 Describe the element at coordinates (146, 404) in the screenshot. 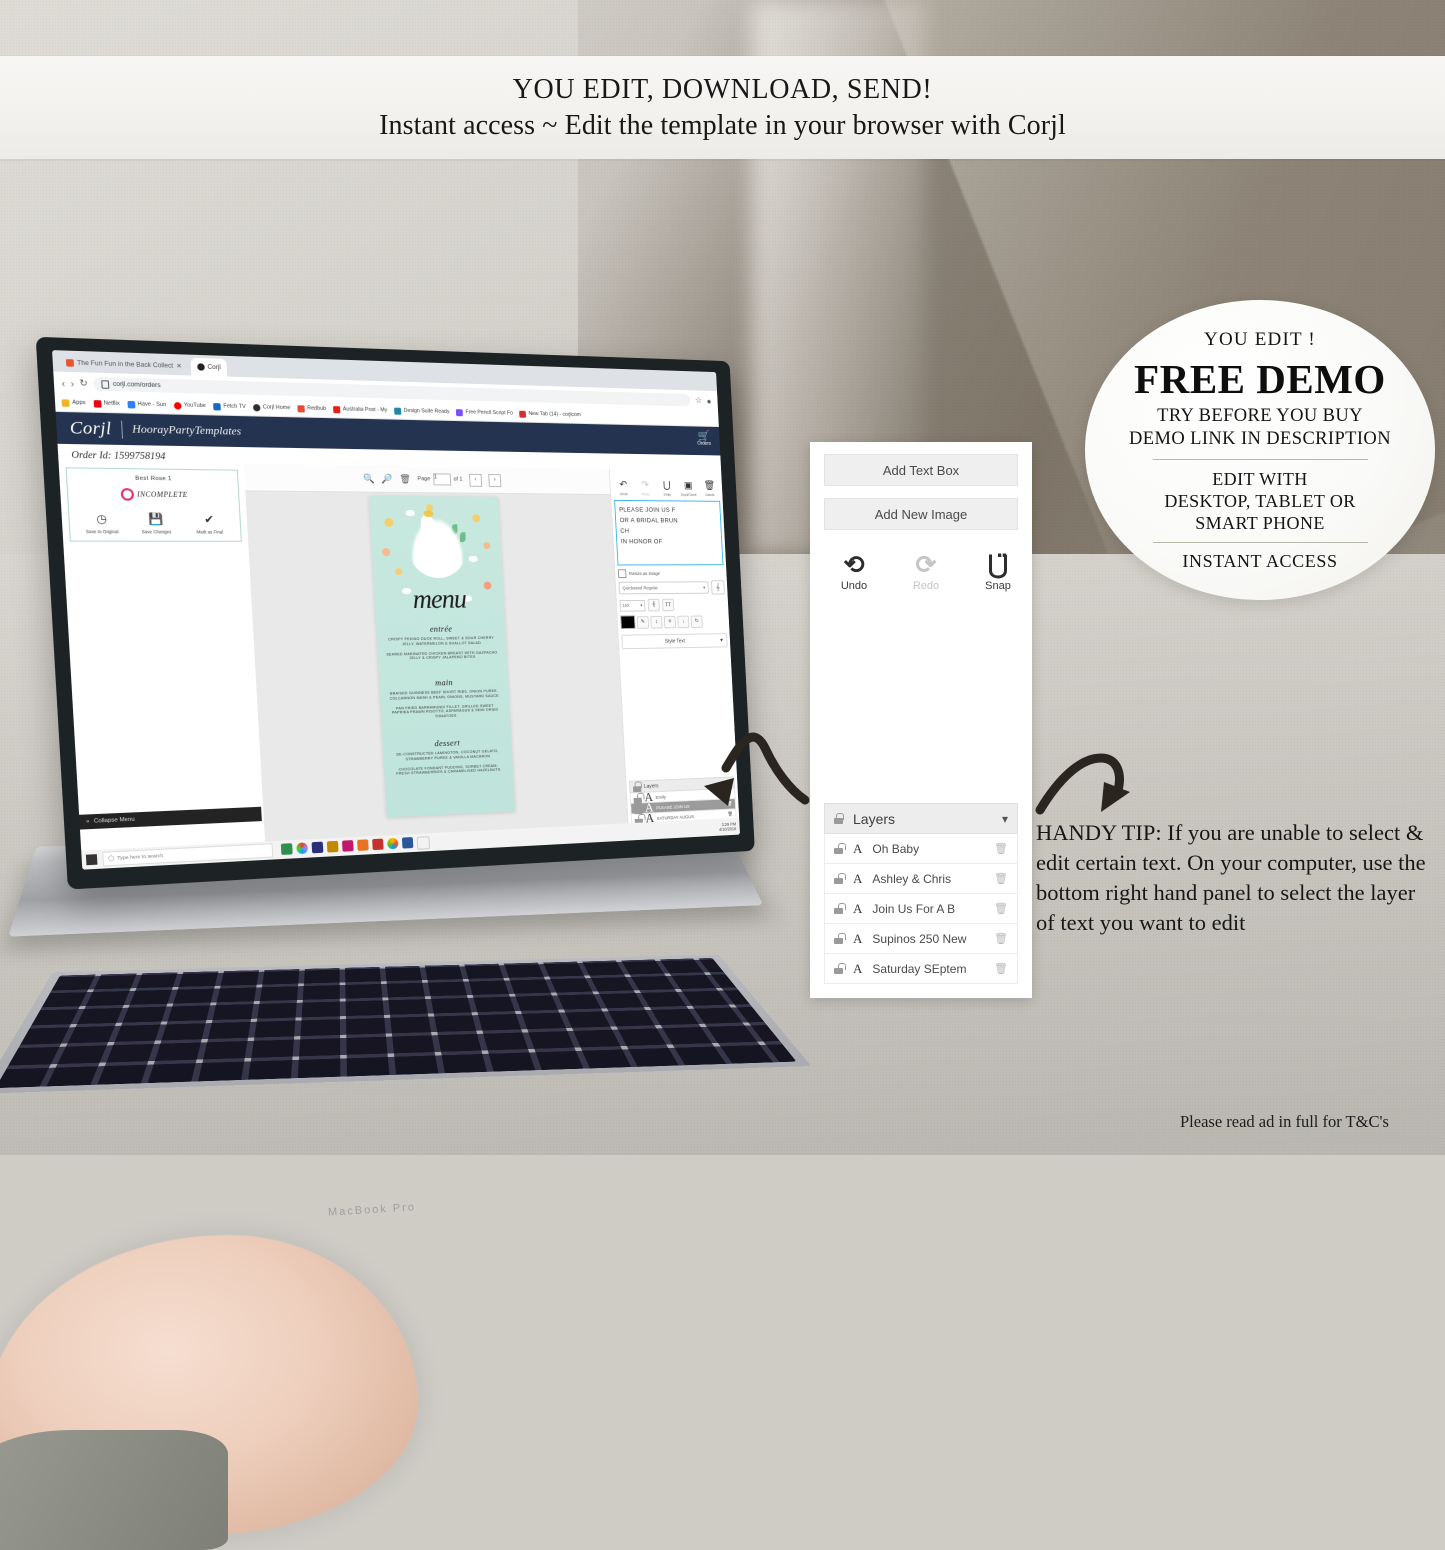

I see `bookmark-item: Have - Sun` at that location.